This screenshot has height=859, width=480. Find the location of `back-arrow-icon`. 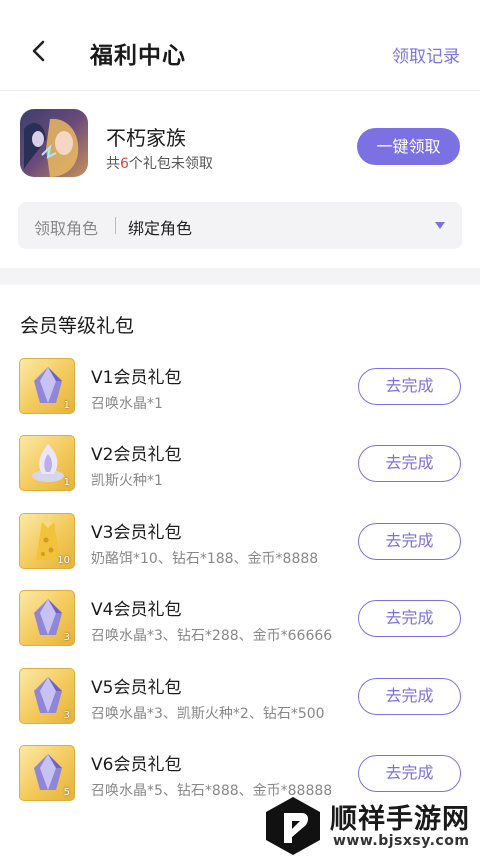

back-arrow-icon is located at coordinates (39, 51).